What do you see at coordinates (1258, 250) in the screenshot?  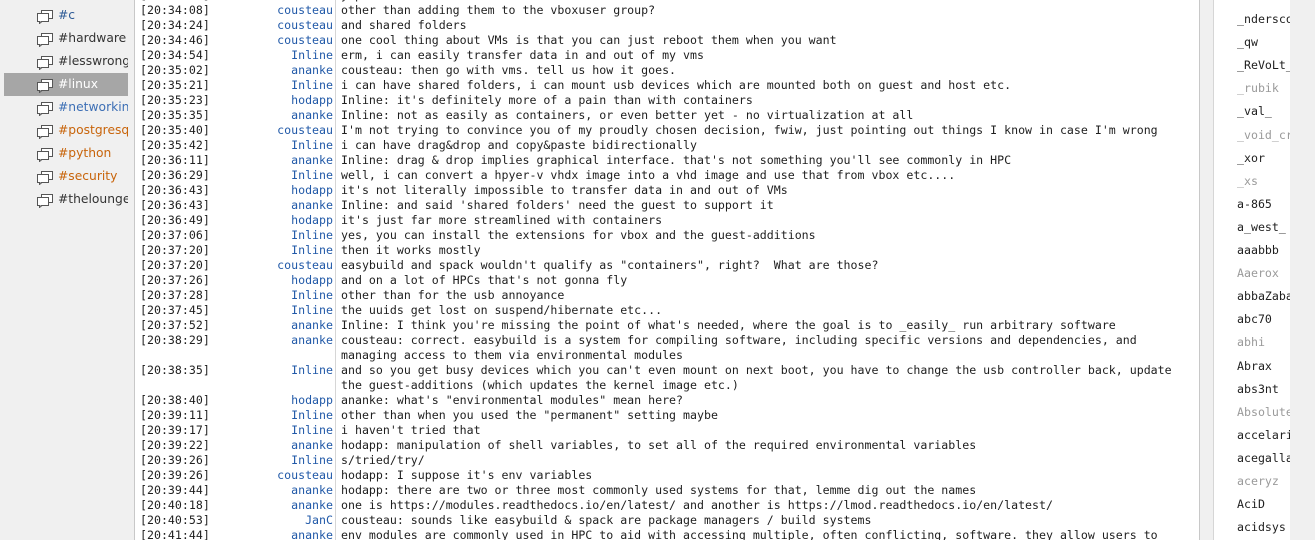 I see `user-list-item: aaabbb` at bounding box center [1258, 250].